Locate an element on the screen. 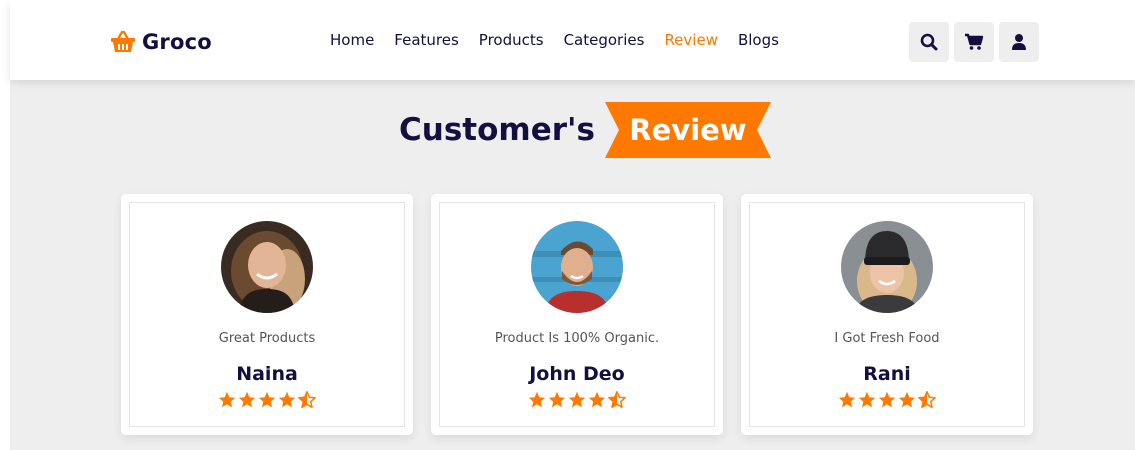 This screenshot has height=450, width=1135. heading-main: Customer's is located at coordinates (497, 130).